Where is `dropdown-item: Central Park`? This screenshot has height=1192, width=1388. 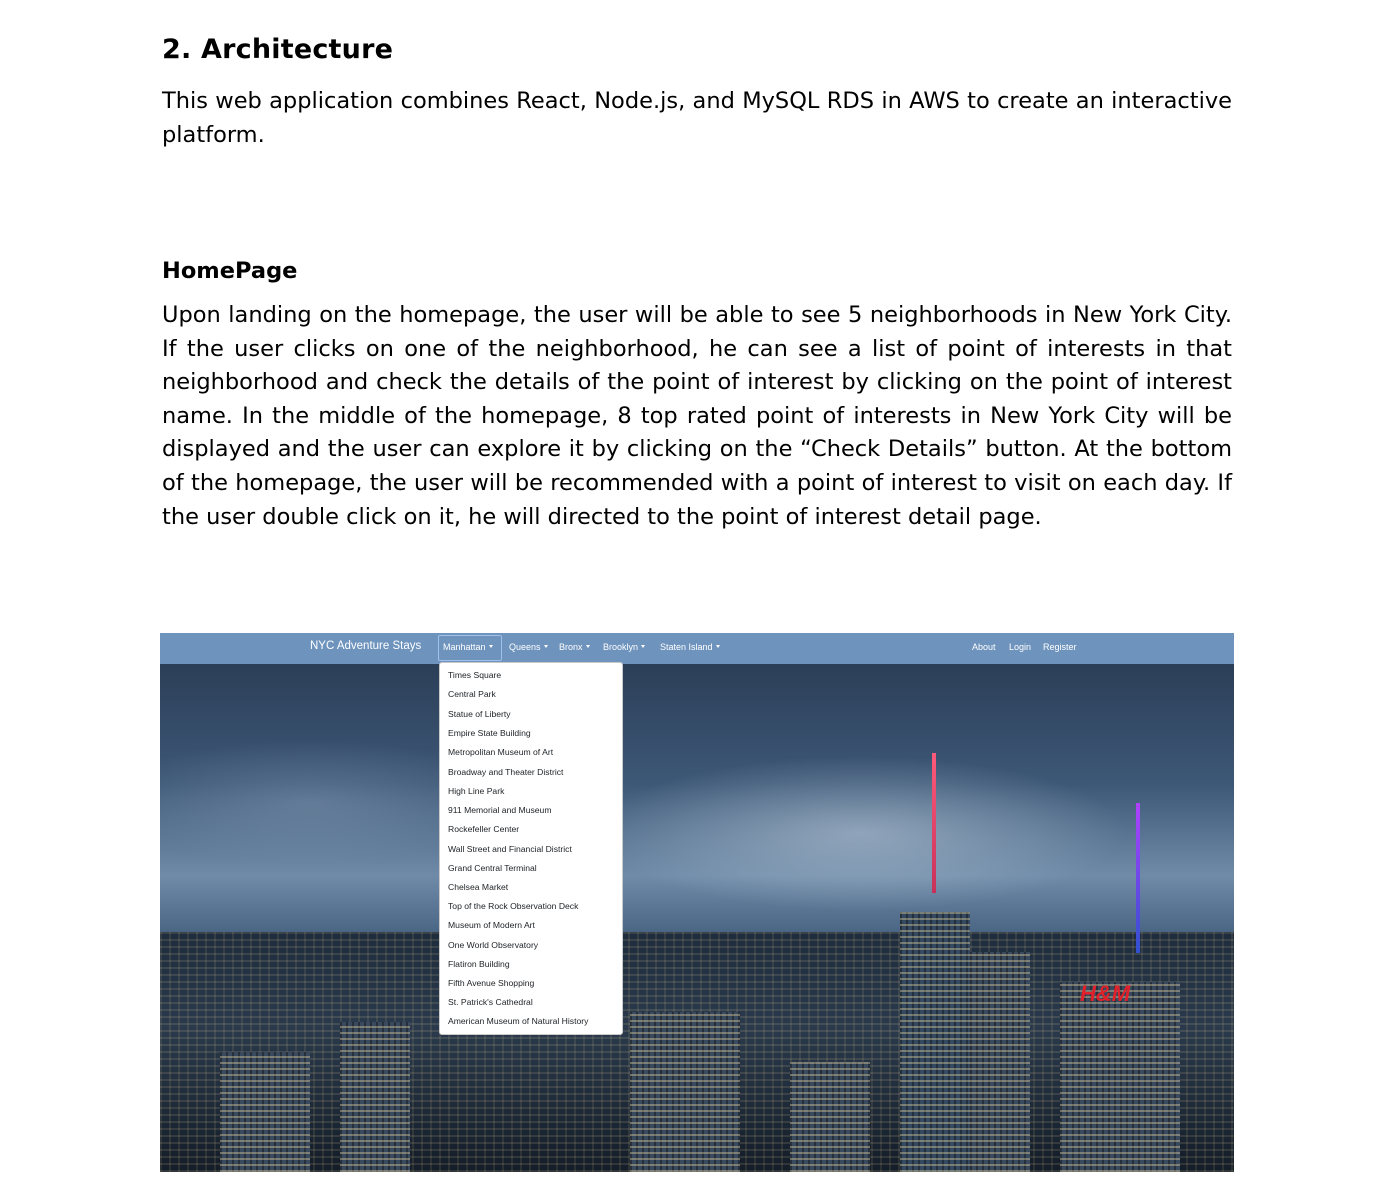
dropdown-item: Central Park is located at coordinates (472, 694).